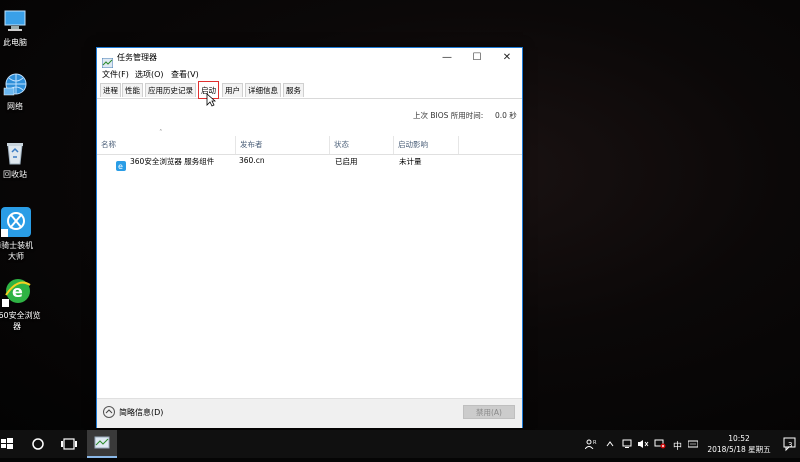 Image resolution: width=800 pixels, height=462 pixels. I want to click on tab-bar: 进程 性能 应用历史记录 启动 用户 详细信息 服务, so click(309, 90).